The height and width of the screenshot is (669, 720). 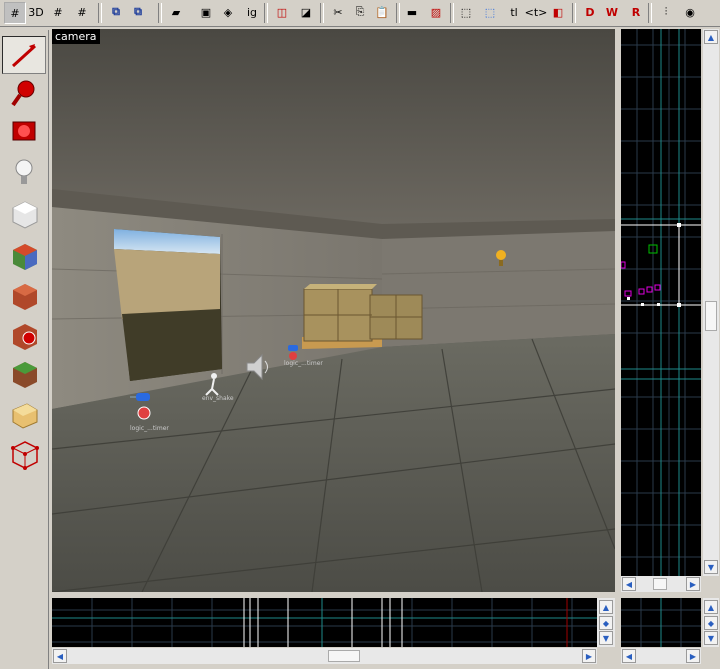 What do you see at coordinates (436, 12) in the screenshot?
I see `apply-texture-icon: ▨` at bounding box center [436, 12].